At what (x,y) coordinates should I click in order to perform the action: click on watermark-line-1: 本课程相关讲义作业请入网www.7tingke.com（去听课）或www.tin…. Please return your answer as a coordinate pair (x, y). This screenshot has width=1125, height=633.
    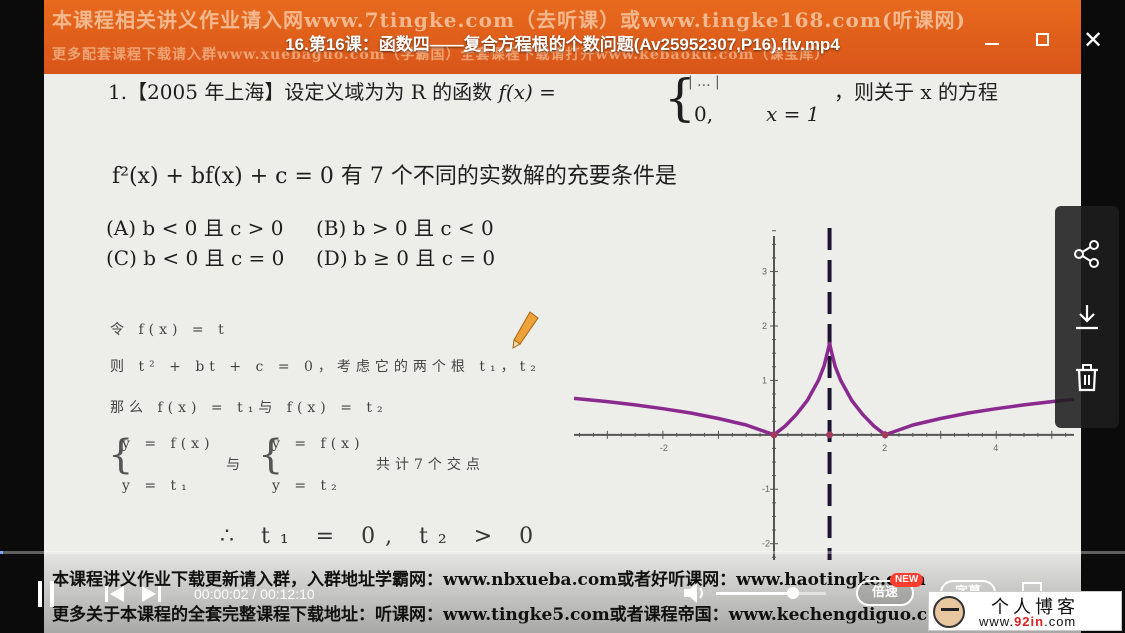
    Looking at the image, I should click on (509, 20).